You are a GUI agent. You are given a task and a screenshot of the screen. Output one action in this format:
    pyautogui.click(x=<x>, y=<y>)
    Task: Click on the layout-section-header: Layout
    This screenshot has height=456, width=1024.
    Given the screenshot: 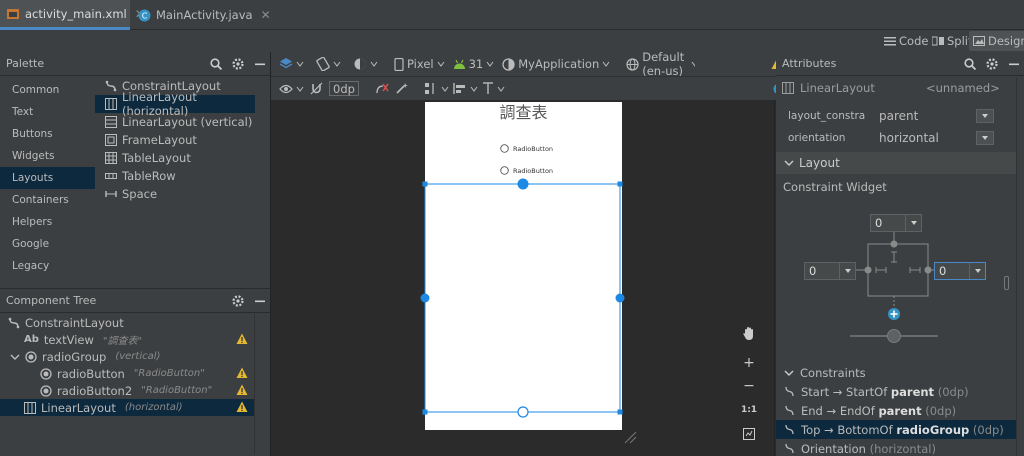 What is the action you would take?
    pyautogui.click(x=896, y=163)
    